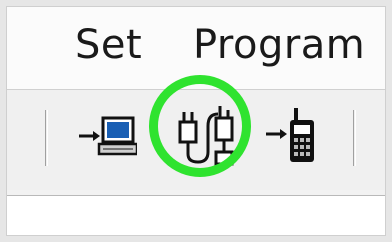 The height and width of the screenshot is (242, 392). I want to click on menu-item-set: Set, so click(108, 45).